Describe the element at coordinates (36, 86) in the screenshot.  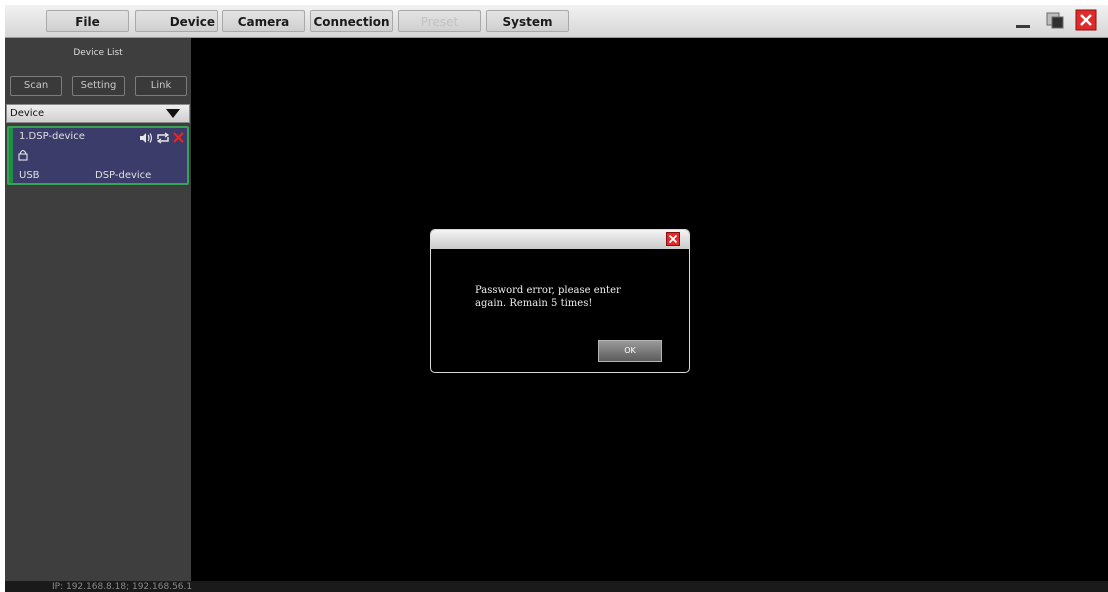
I see `scan-button: Scan` at that location.